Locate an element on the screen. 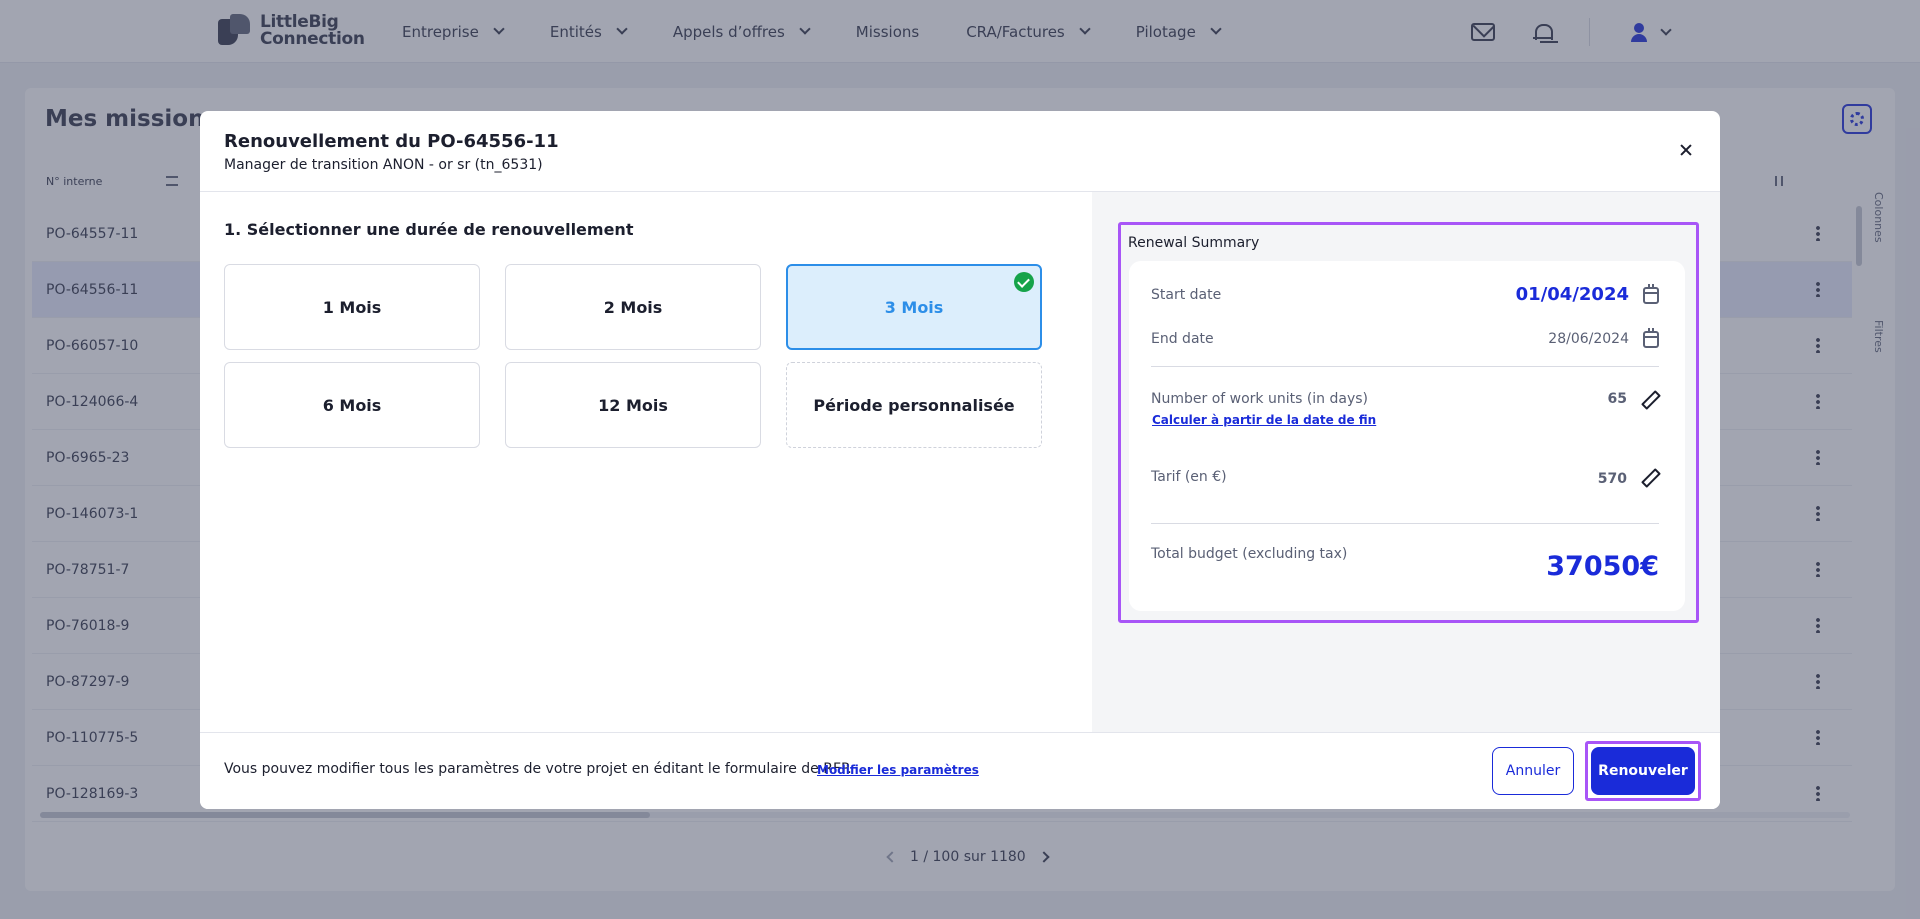  check-circle-icon is located at coordinates (1024, 282).